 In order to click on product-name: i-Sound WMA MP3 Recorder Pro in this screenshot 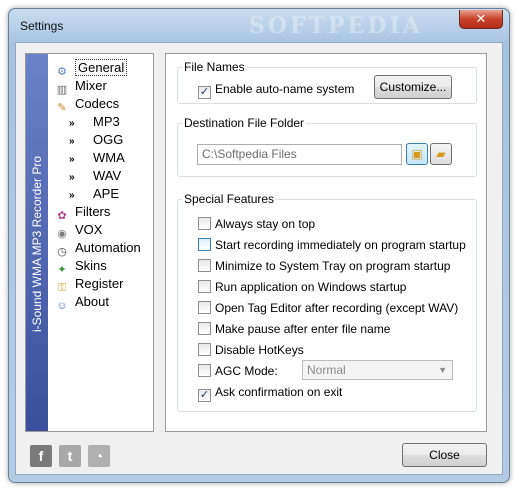, I will do `click(37, 244)`.